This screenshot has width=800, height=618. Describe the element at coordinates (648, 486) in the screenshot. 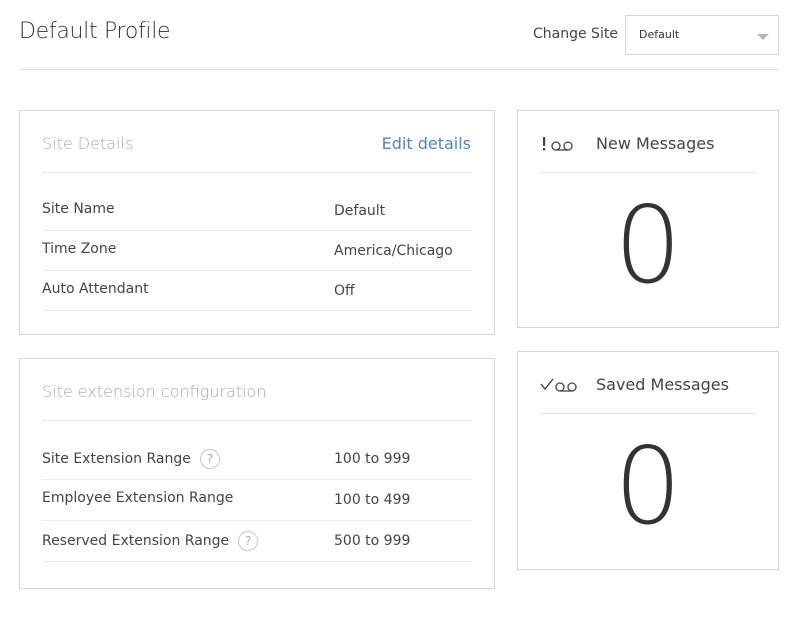

I see `saved-messages-count: 0` at that location.